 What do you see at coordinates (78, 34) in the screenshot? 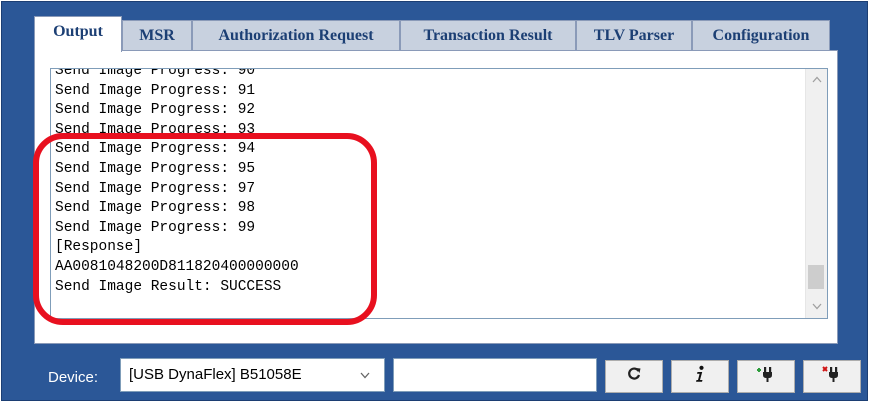
I see `tab-output: Output` at bounding box center [78, 34].